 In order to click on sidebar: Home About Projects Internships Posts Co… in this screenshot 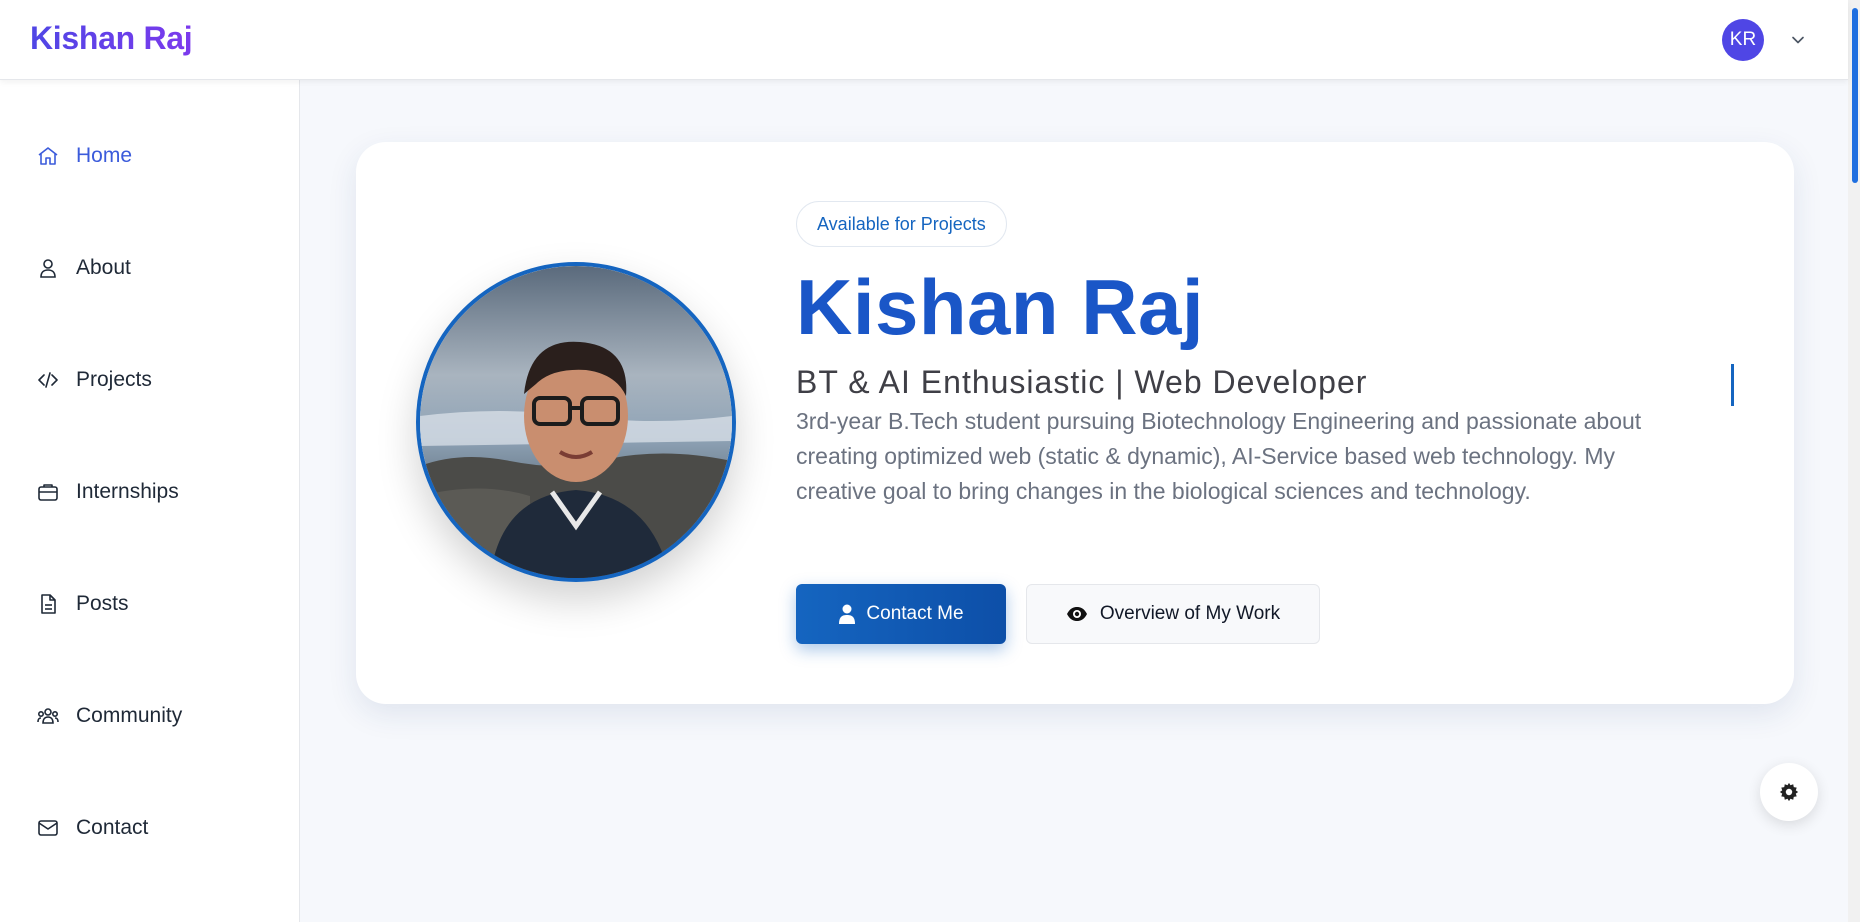, I will do `click(150, 501)`.